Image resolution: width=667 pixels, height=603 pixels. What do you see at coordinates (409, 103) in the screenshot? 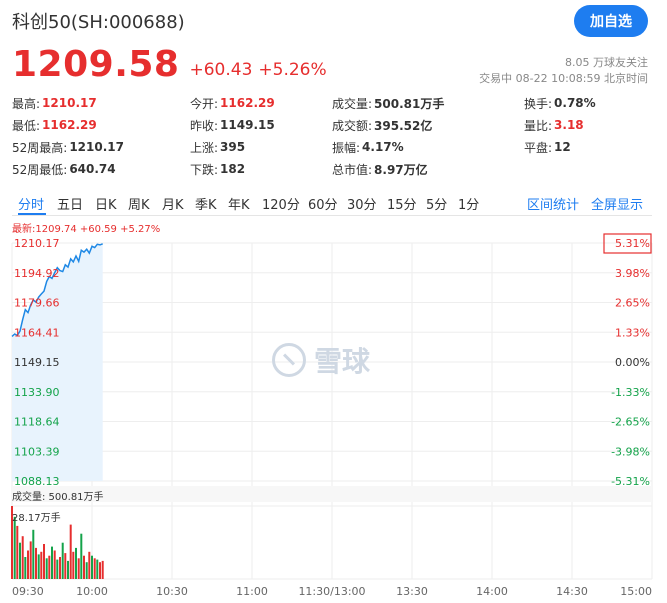
I see `quote-value: 500.81万手` at bounding box center [409, 103].